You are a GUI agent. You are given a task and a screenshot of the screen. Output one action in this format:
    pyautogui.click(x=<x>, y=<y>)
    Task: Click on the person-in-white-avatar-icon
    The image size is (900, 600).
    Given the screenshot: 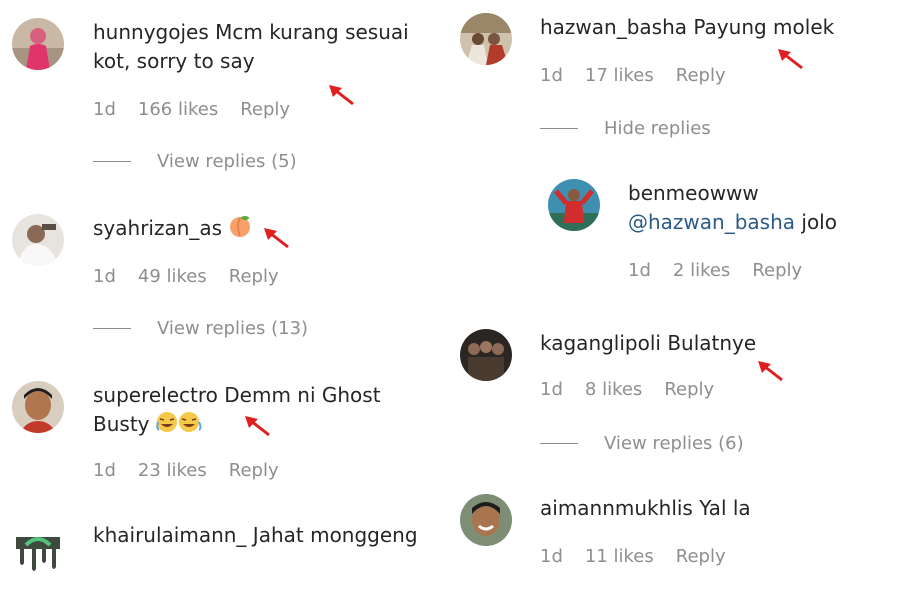 What is the action you would take?
    pyautogui.click(x=38, y=240)
    